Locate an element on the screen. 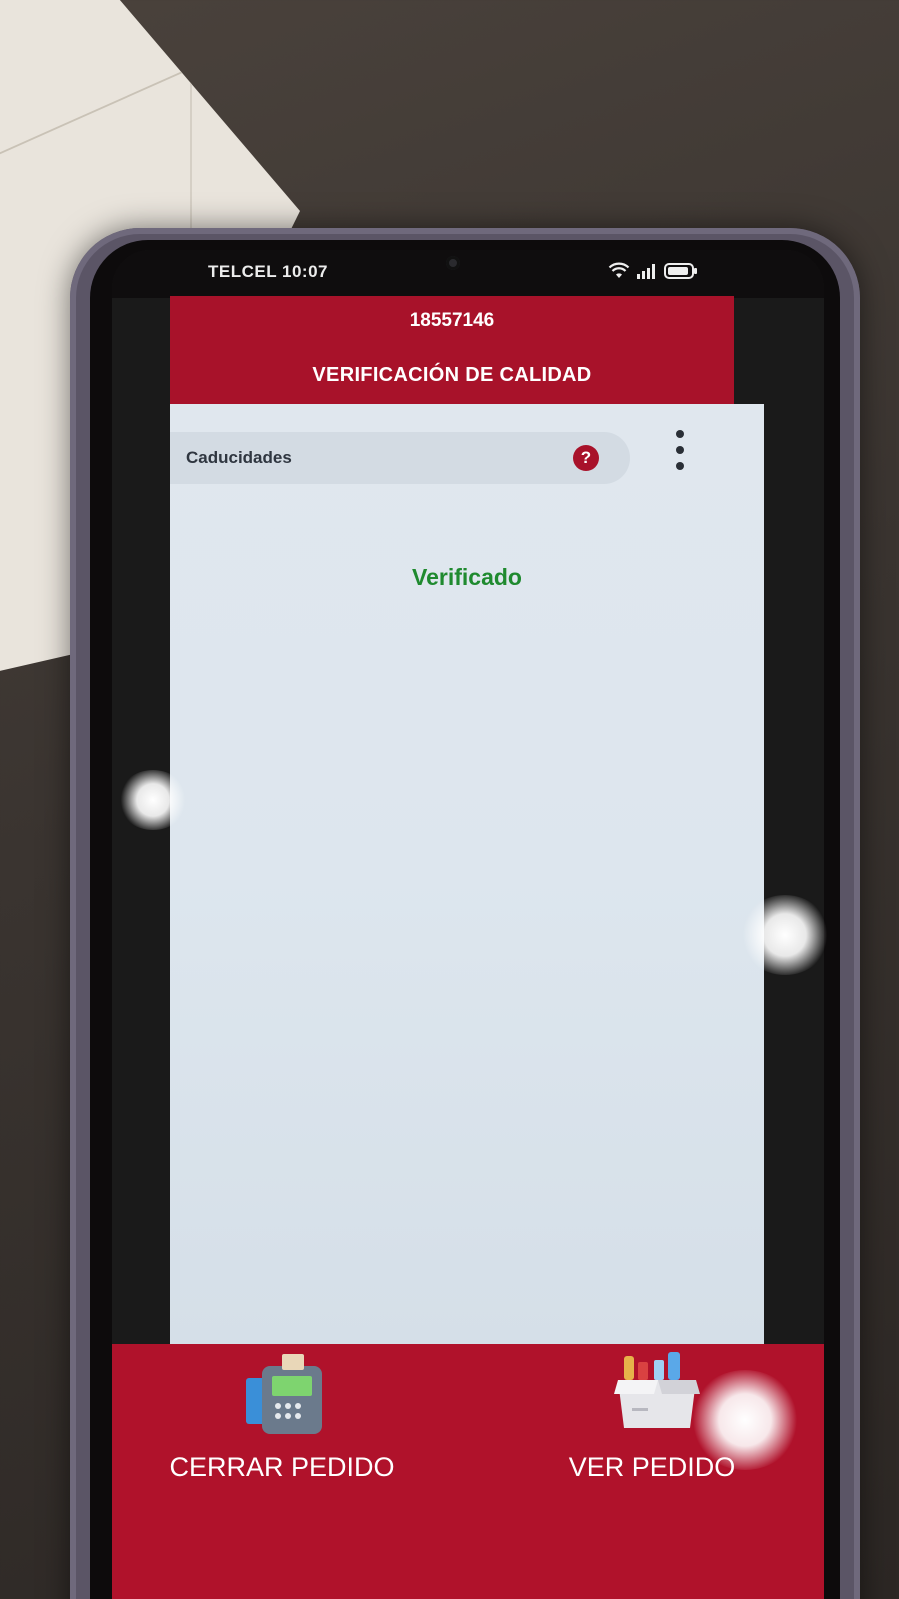 Image resolution: width=899 pixels, height=1599 pixels. status-icons is located at coordinates (653, 271).